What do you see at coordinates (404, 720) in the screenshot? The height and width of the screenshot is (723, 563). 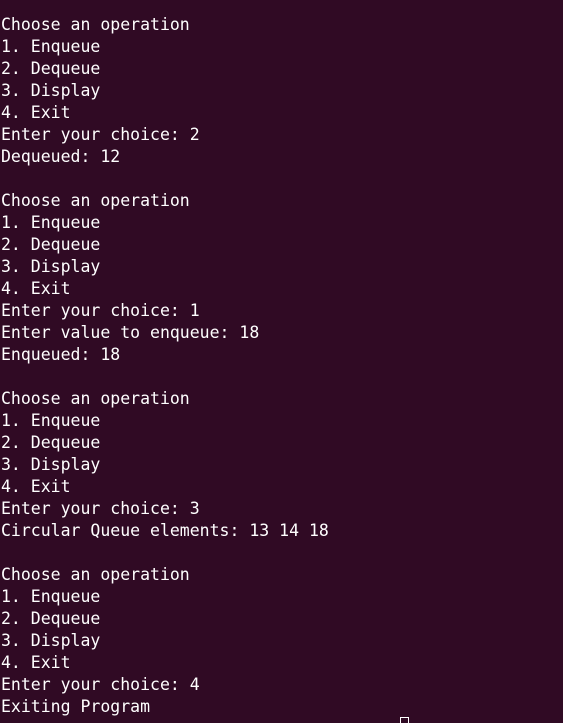 I see `block-cursor-icon` at bounding box center [404, 720].